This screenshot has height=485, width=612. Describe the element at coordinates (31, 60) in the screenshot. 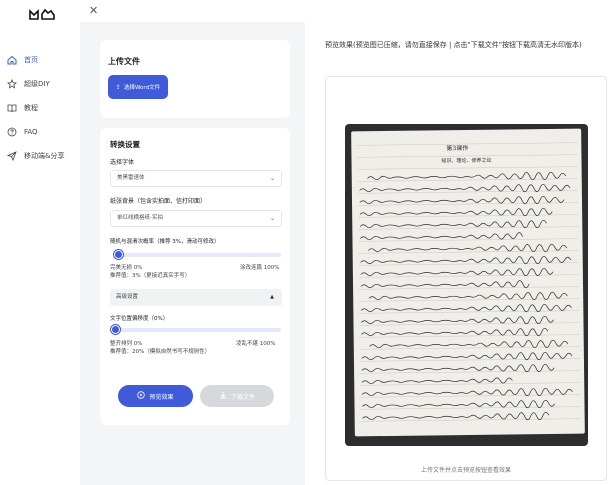

I see `sidebar-item-label: 首页` at that location.